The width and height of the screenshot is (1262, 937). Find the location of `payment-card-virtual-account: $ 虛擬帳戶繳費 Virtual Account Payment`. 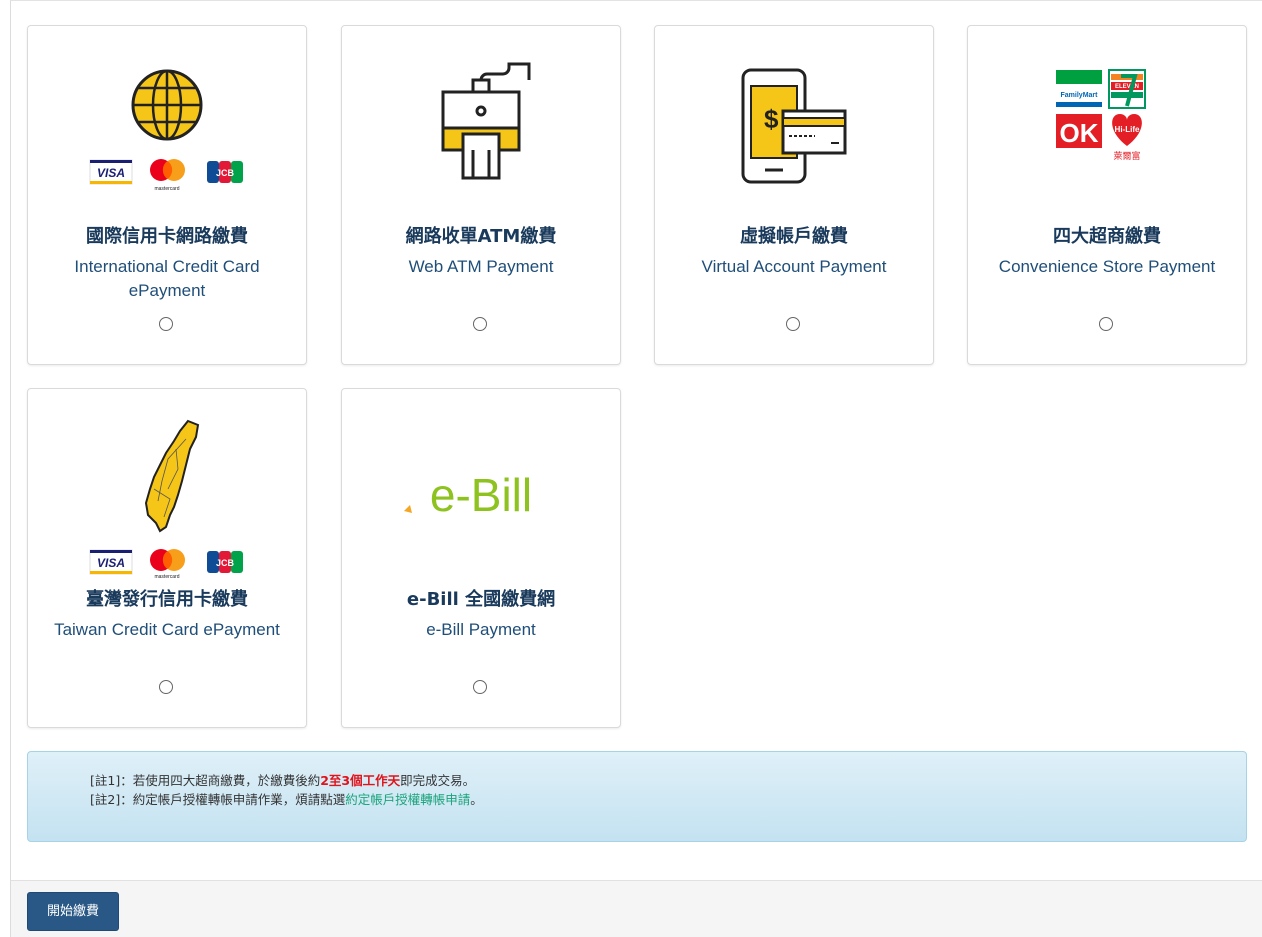

payment-card-virtual-account: $ 虛擬帳戶繳費 Virtual Account Payment is located at coordinates (794, 195).